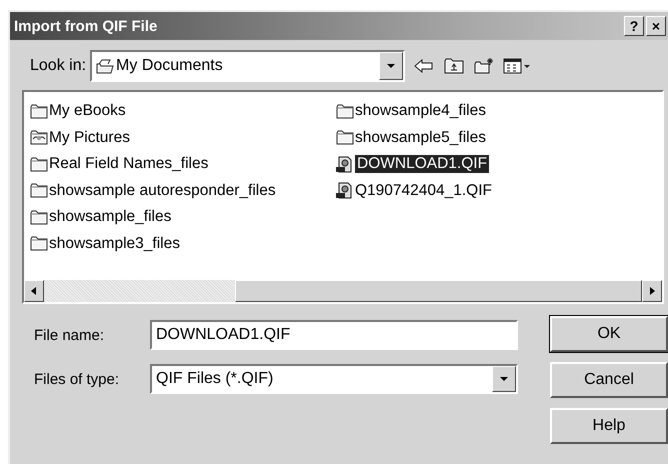 This screenshot has height=464, width=668. I want to click on file-item: showsample autoresponder_files, so click(154, 191).